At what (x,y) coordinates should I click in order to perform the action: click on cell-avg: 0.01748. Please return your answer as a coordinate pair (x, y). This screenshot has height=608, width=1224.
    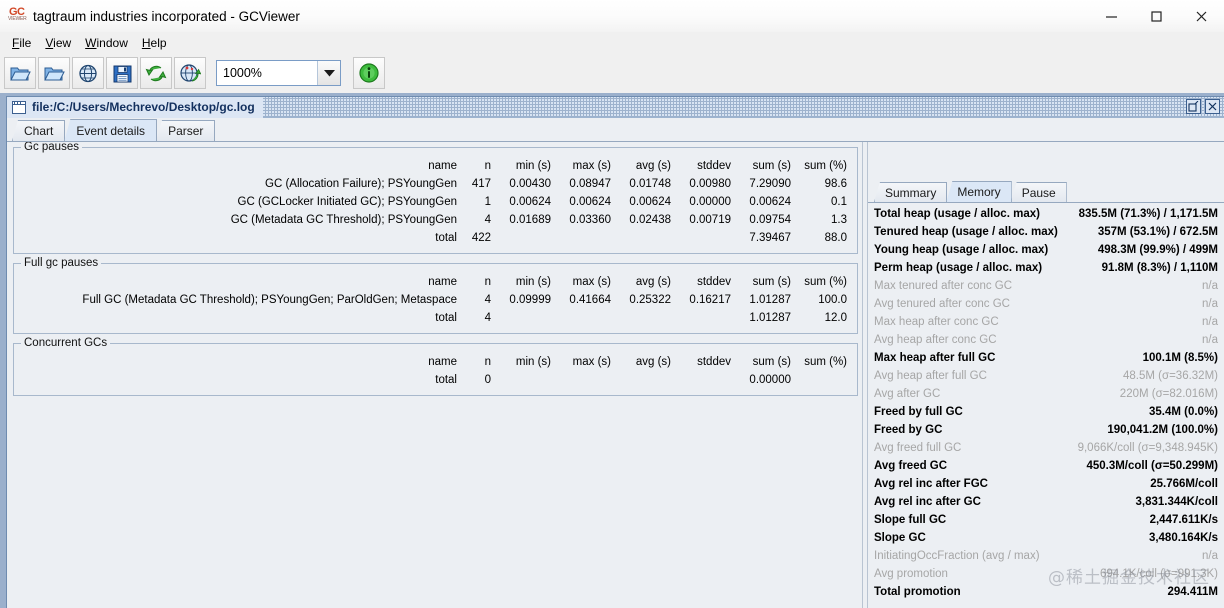
    Looking at the image, I should click on (650, 184).